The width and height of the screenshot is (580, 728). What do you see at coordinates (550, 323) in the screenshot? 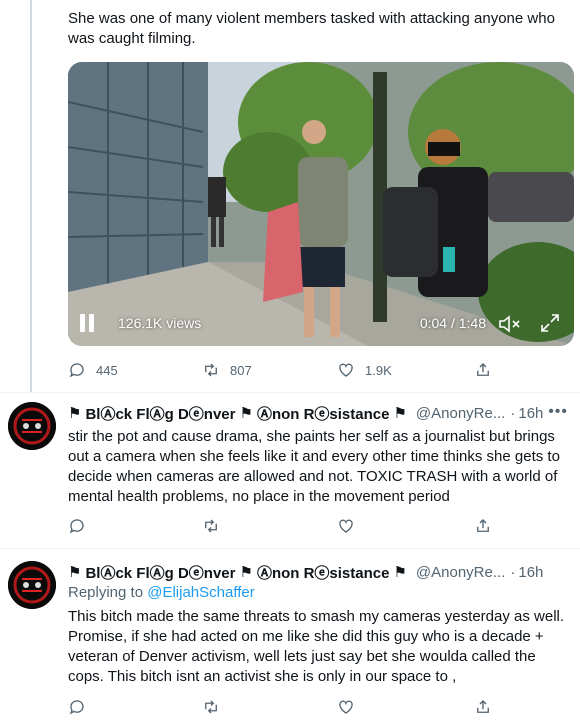
I see `fullscreen-icon` at bounding box center [550, 323].